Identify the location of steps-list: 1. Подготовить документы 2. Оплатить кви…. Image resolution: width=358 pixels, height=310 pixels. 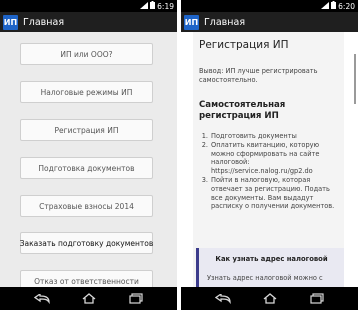
(269, 171).